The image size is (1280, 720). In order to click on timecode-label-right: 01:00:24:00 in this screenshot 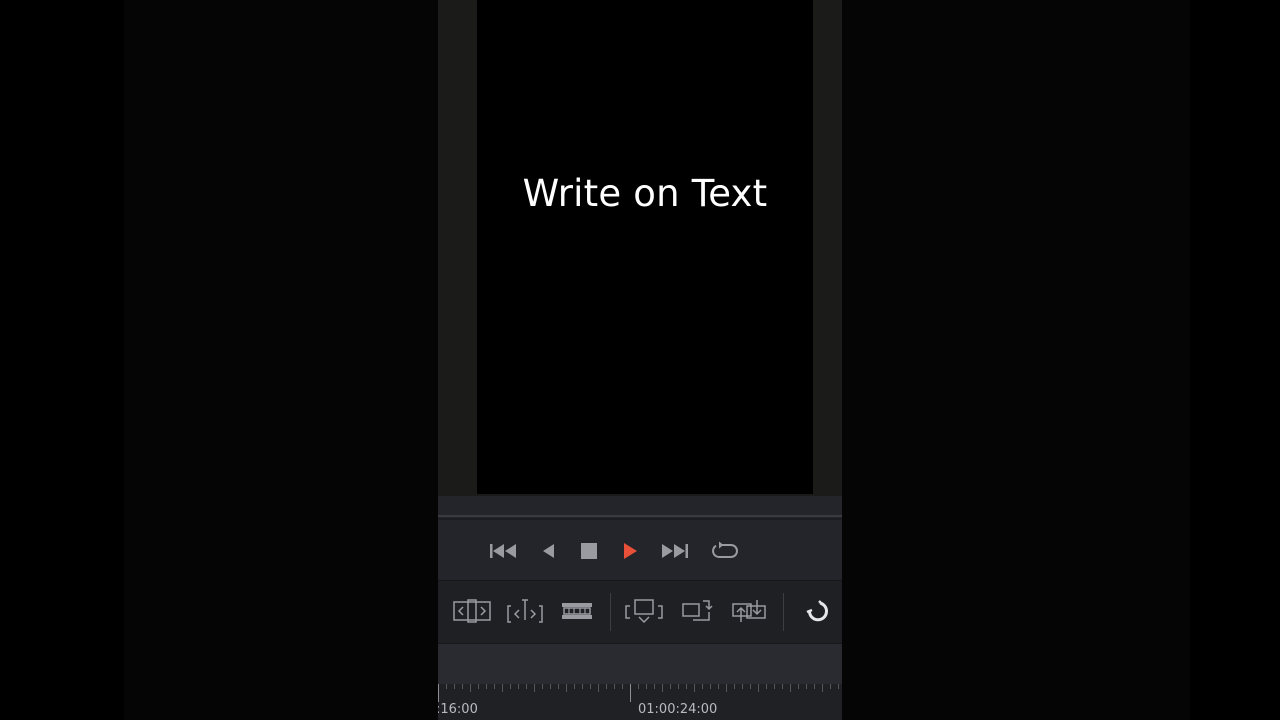, I will do `click(678, 709)`.